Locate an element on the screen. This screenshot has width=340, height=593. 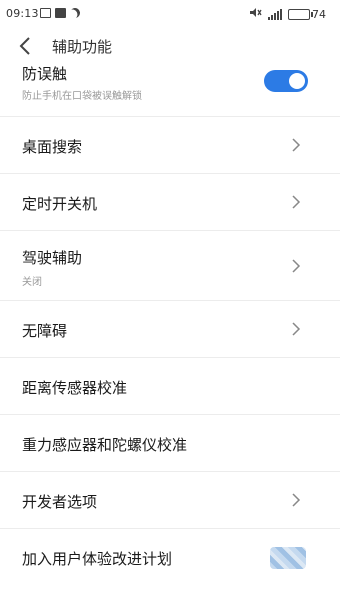
setting-row-accessibility: 无障碍 is located at coordinates (170, 329).